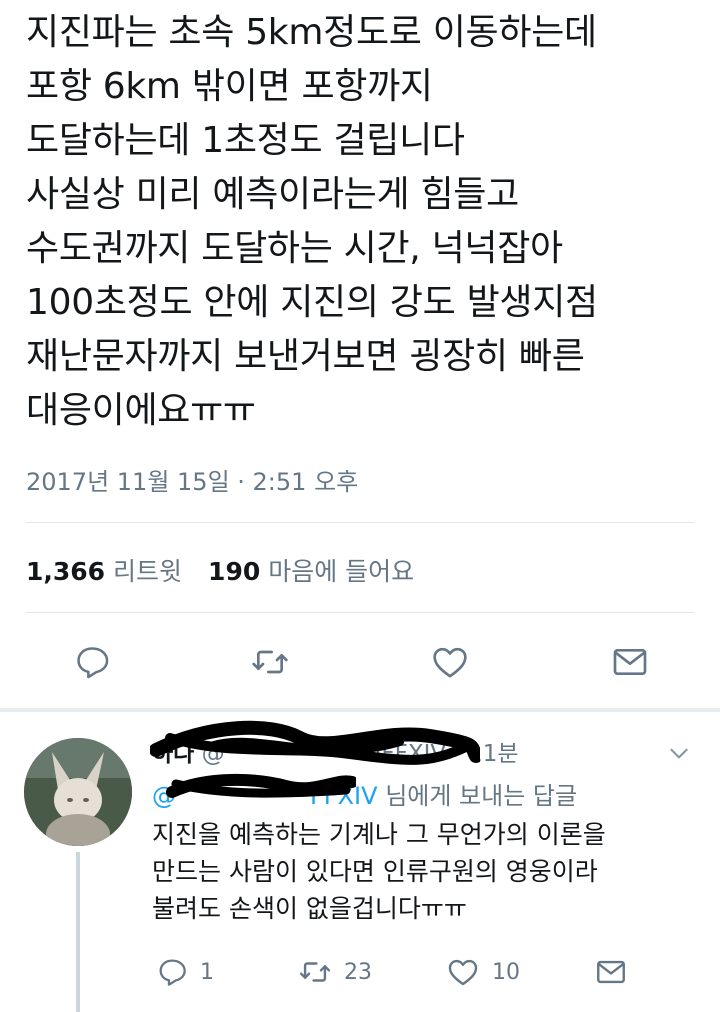 Image resolution: width=720 pixels, height=1012 pixels. What do you see at coordinates (679, 753) in the screenshot?
I see `chevron-down-icon` at bounding box center [679, 753].